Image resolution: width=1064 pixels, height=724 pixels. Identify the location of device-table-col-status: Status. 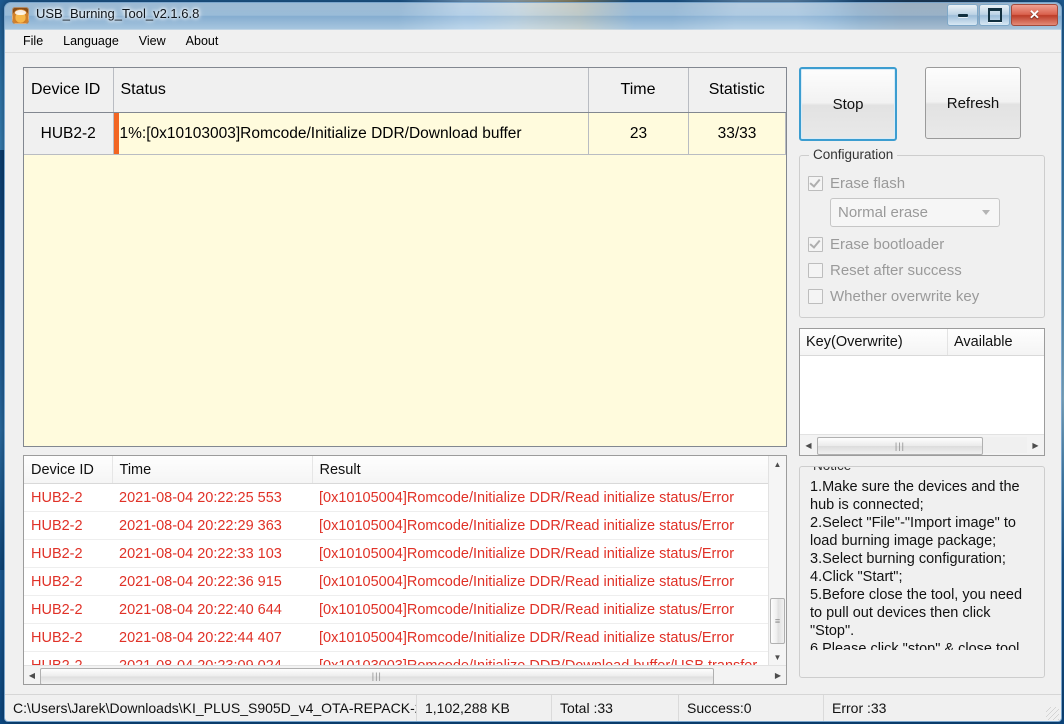
(351, 90).